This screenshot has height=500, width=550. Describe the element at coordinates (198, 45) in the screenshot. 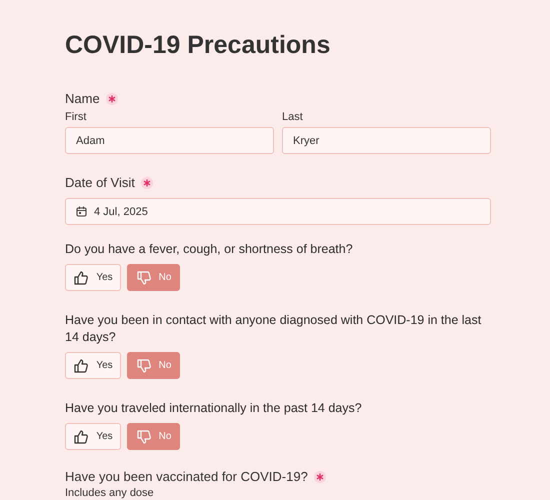

I see `page-title: COVID-19 Precautions` at that location.